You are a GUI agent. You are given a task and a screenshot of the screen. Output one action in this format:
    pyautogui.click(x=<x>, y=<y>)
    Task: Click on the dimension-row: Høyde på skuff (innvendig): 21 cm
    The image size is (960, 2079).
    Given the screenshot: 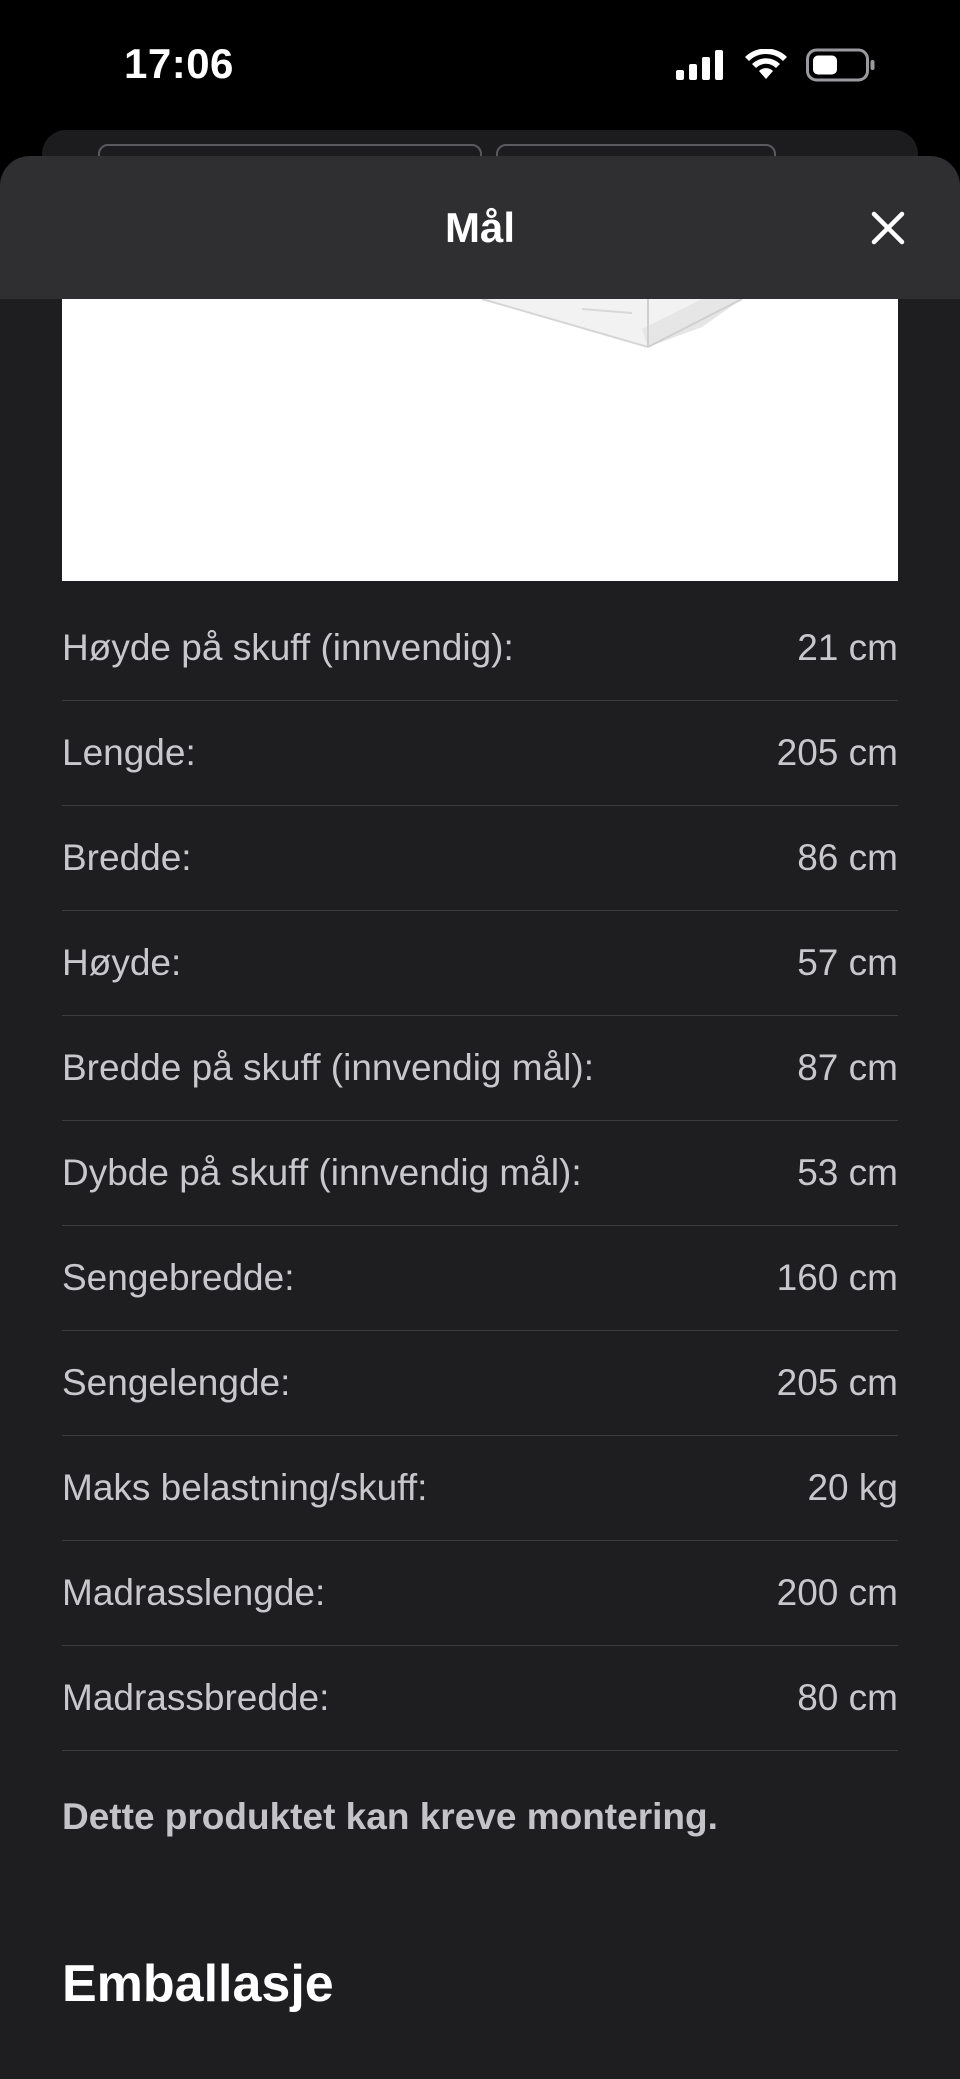 What is the action you would take?
    pyautogui.click(x=480, y=648)
    